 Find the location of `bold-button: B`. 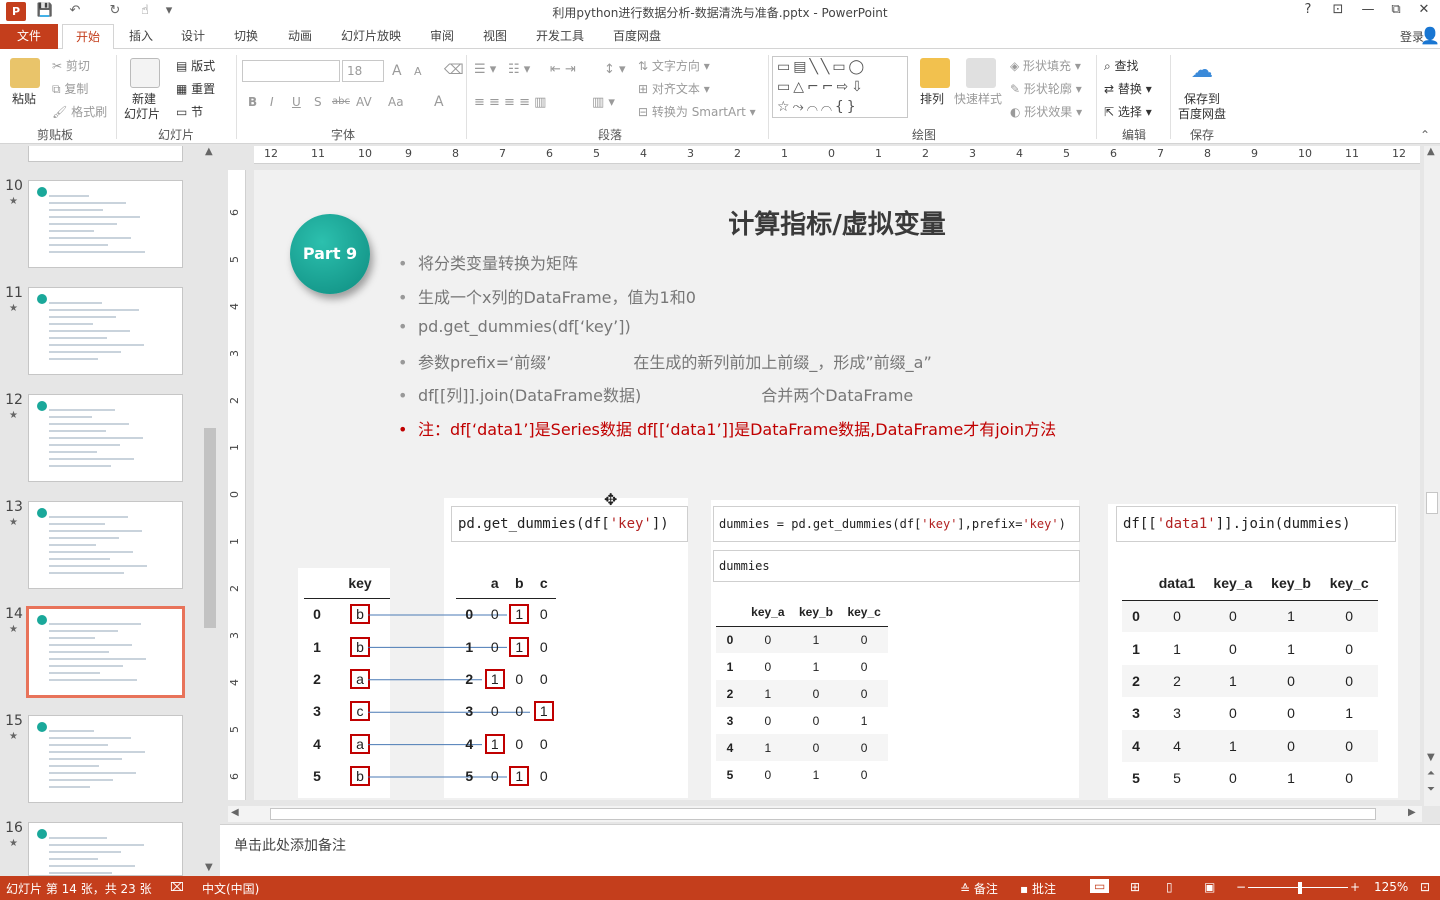

bold-button: B is located at coordinates (252, 102).